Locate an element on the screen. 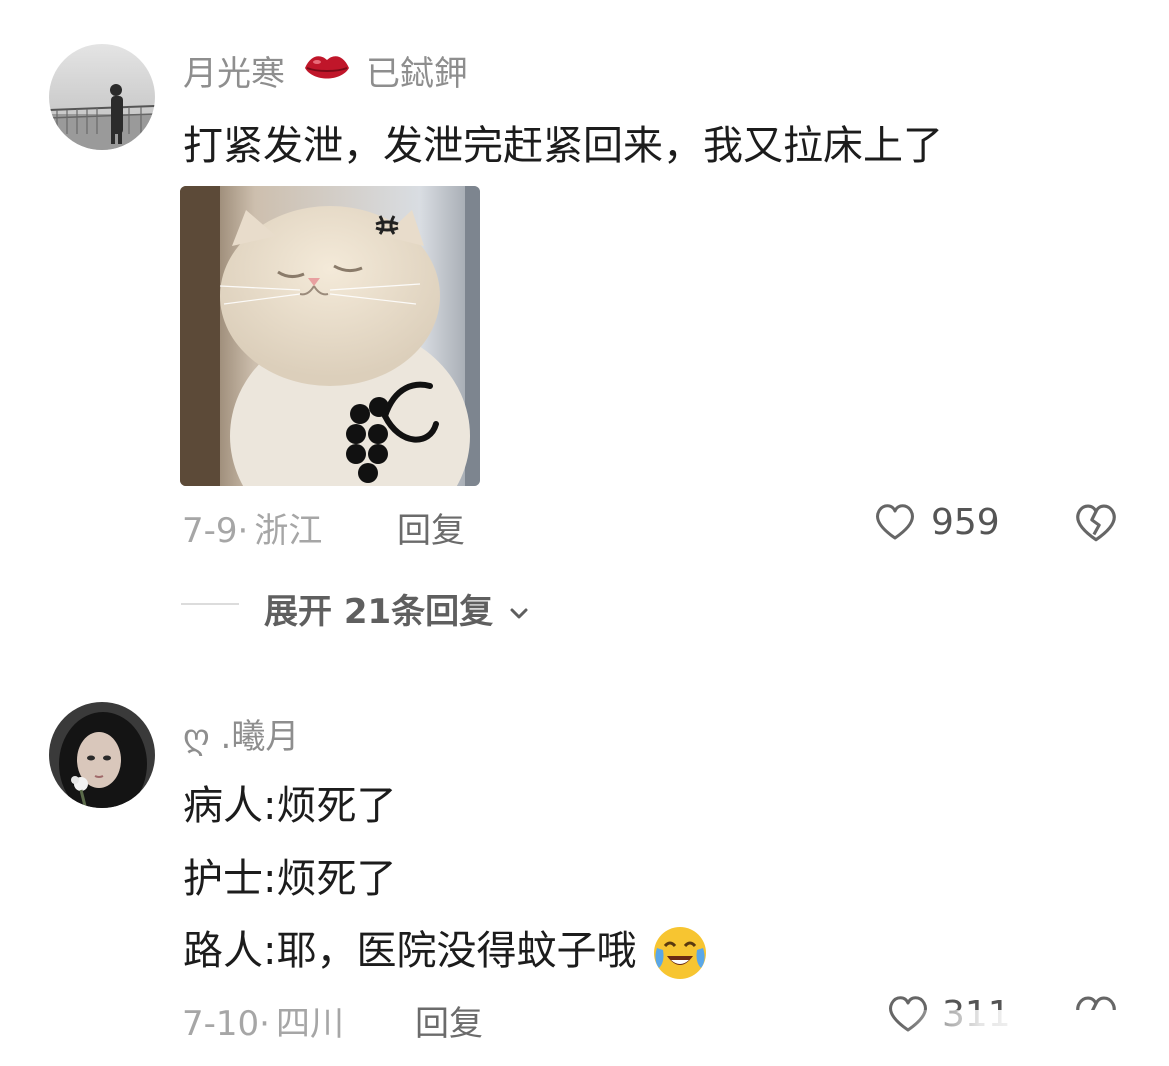 The image size is (1169, 1066). comment-text: 病人:烦死了 is located at coordinates (290, 806).